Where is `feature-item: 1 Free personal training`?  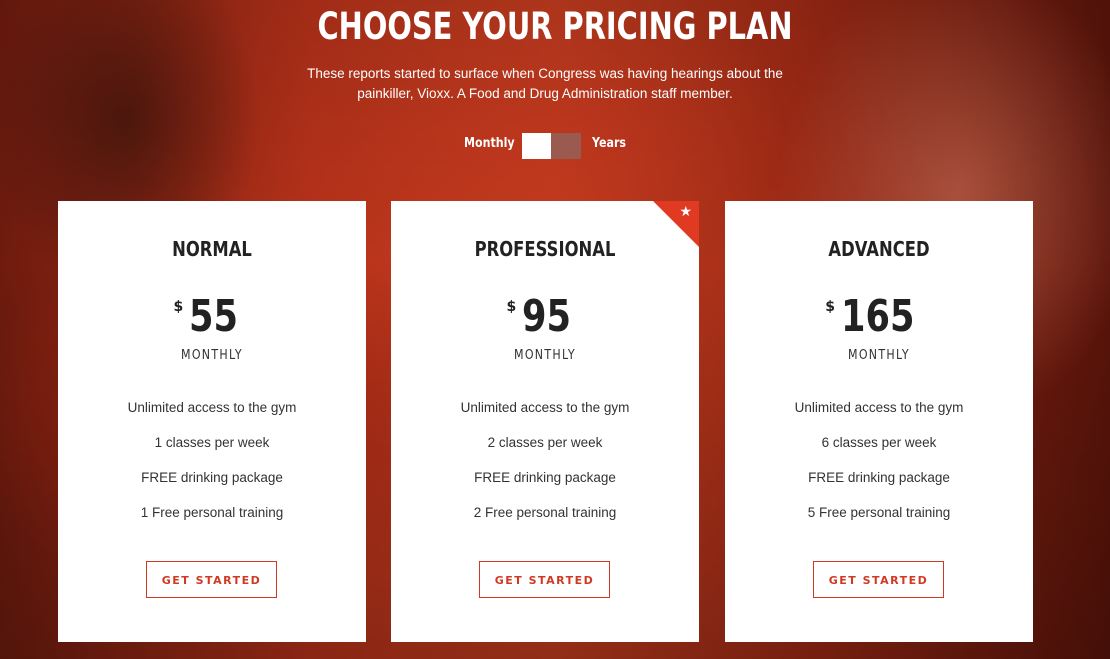
feature-item: 1 Free personal training is located at coordinates (212, 512).